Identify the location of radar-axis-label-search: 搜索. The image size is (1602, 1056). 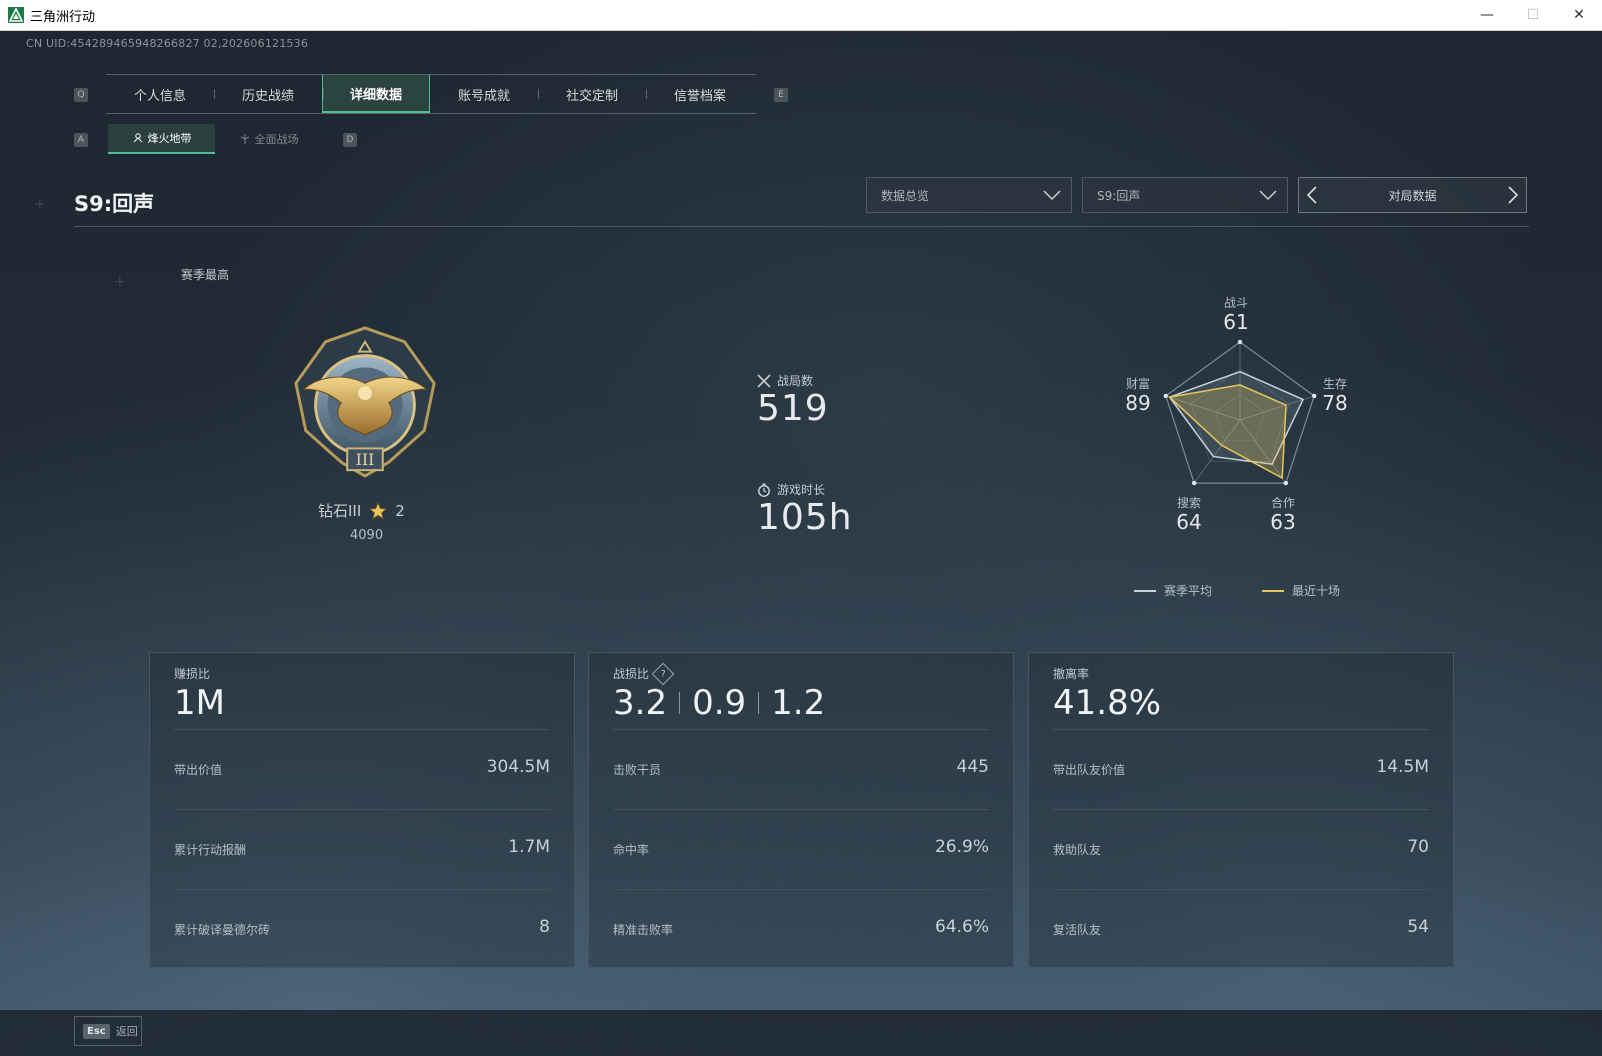
(1188, 503).